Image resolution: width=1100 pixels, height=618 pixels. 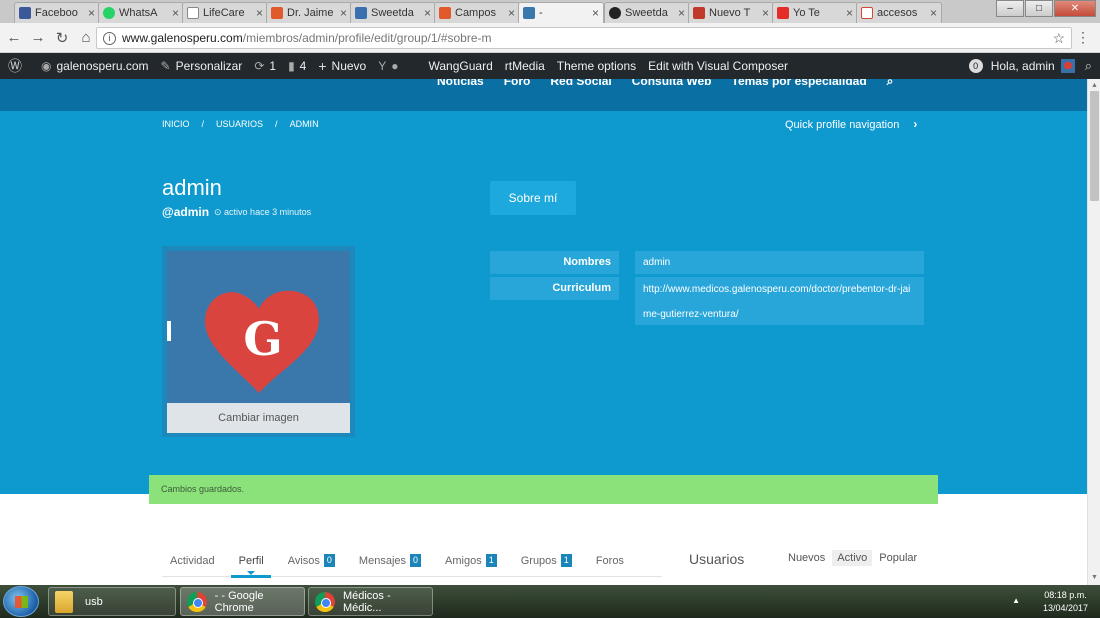 I want to click on subnav-label: Amigos, so click(x=463, y=560).